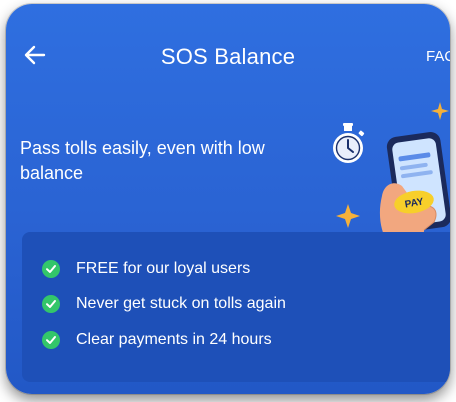  Describe the element at coordinates (349, 143) in the screenshot. I see `stopwatch-icon` at that location.